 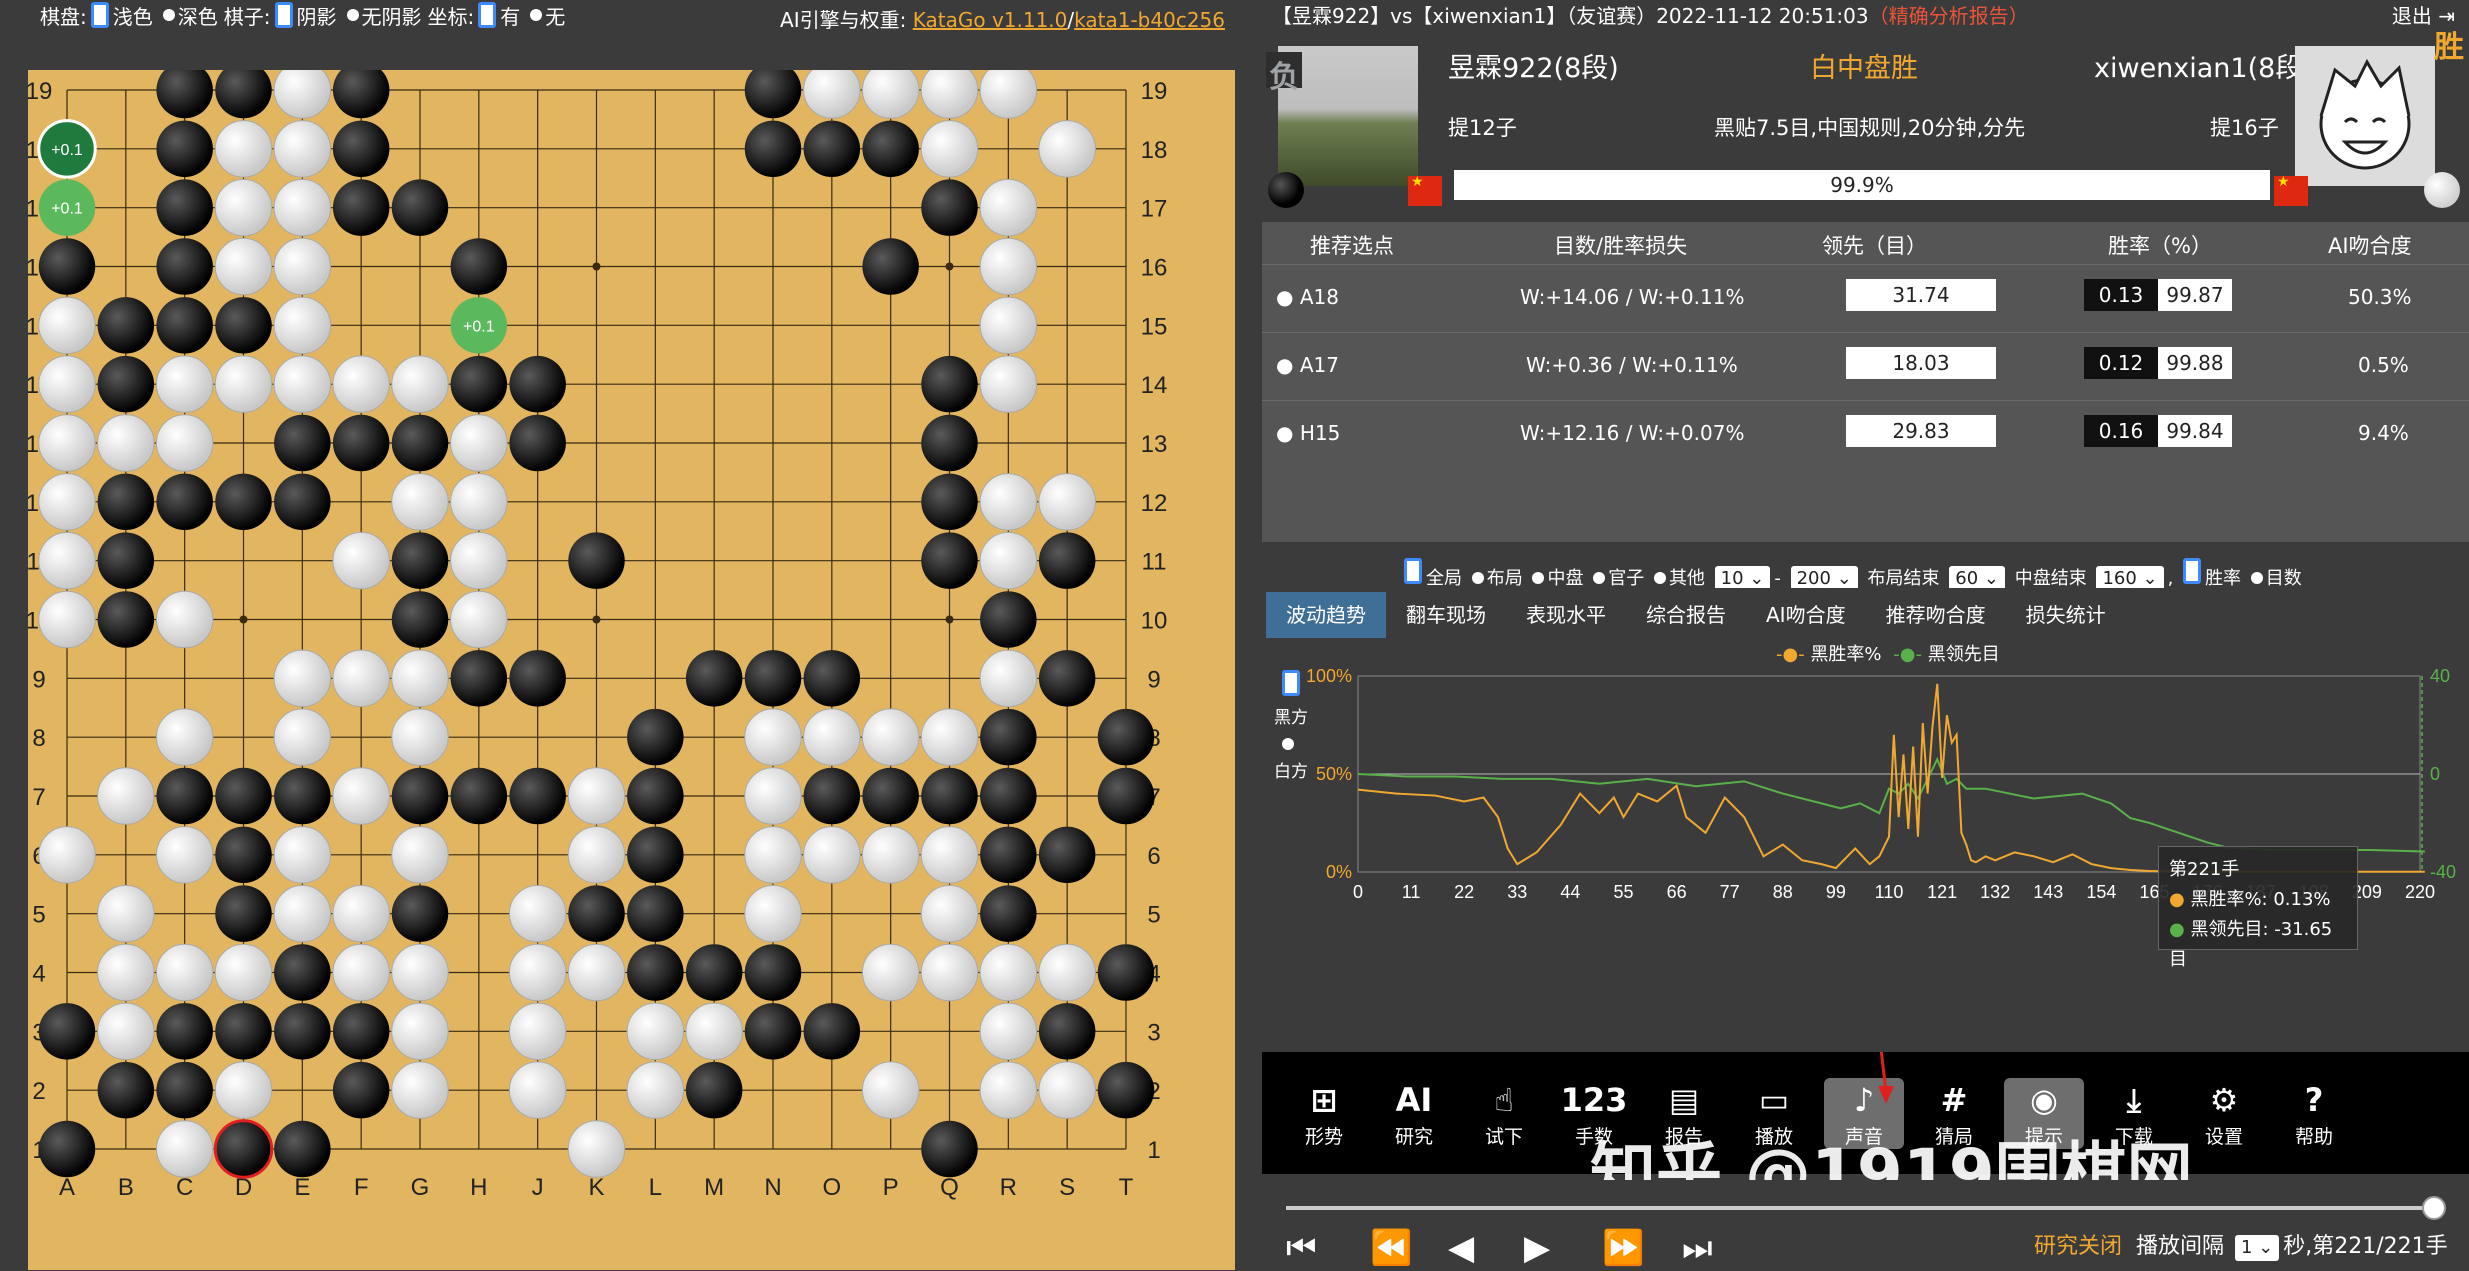 What do you see at coordinates (1730, 892) in the screenshot?
I see `x-tick: 77` at bounding box center [1730, 892].